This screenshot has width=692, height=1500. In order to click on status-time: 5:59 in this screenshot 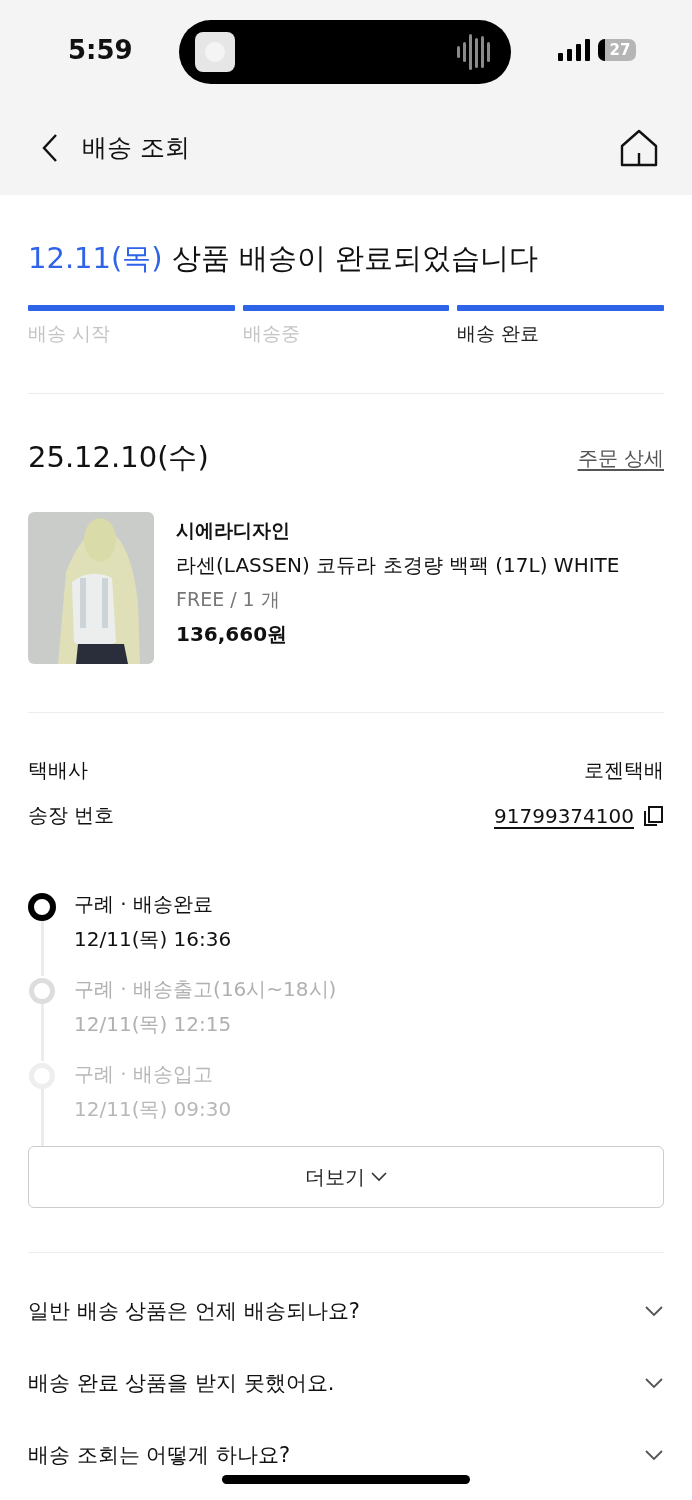, I will do `click(100, 50)`.